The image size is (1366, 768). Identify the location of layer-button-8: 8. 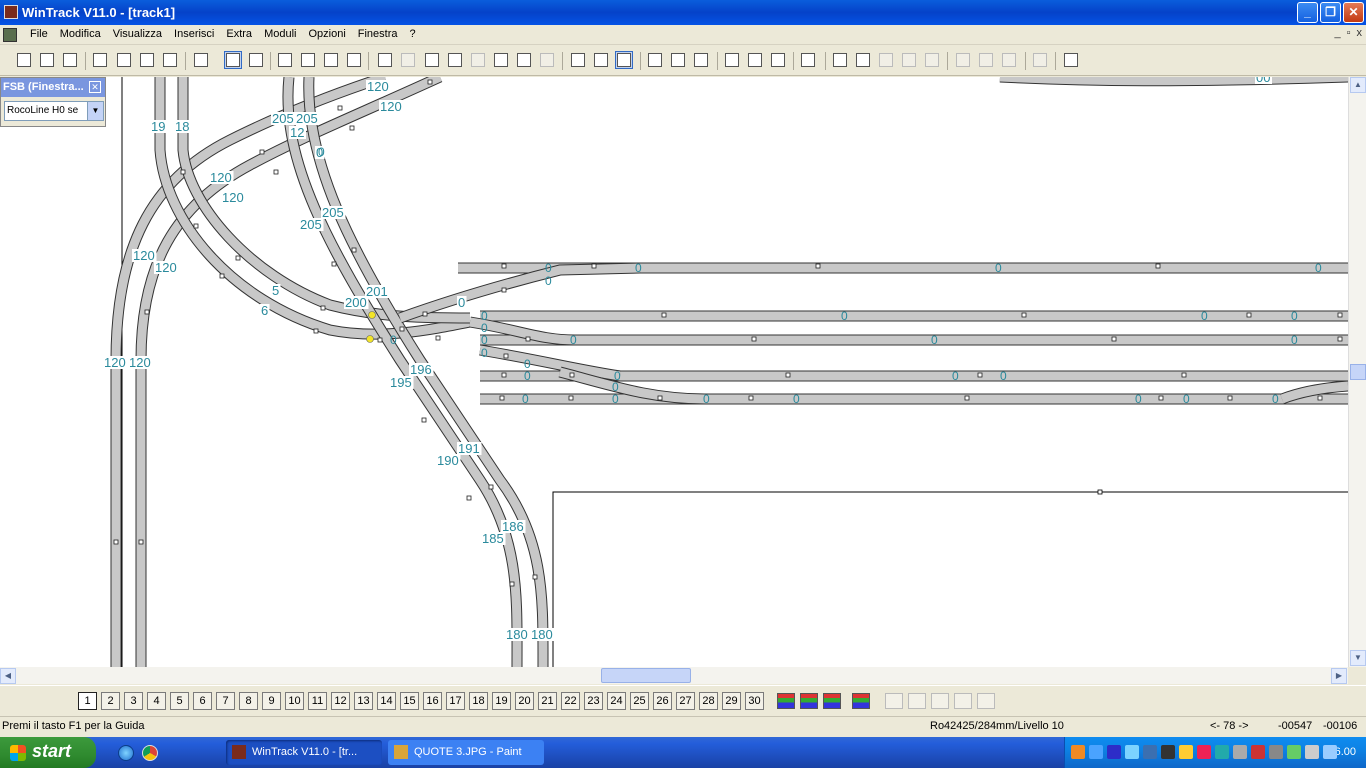
(248, 701).